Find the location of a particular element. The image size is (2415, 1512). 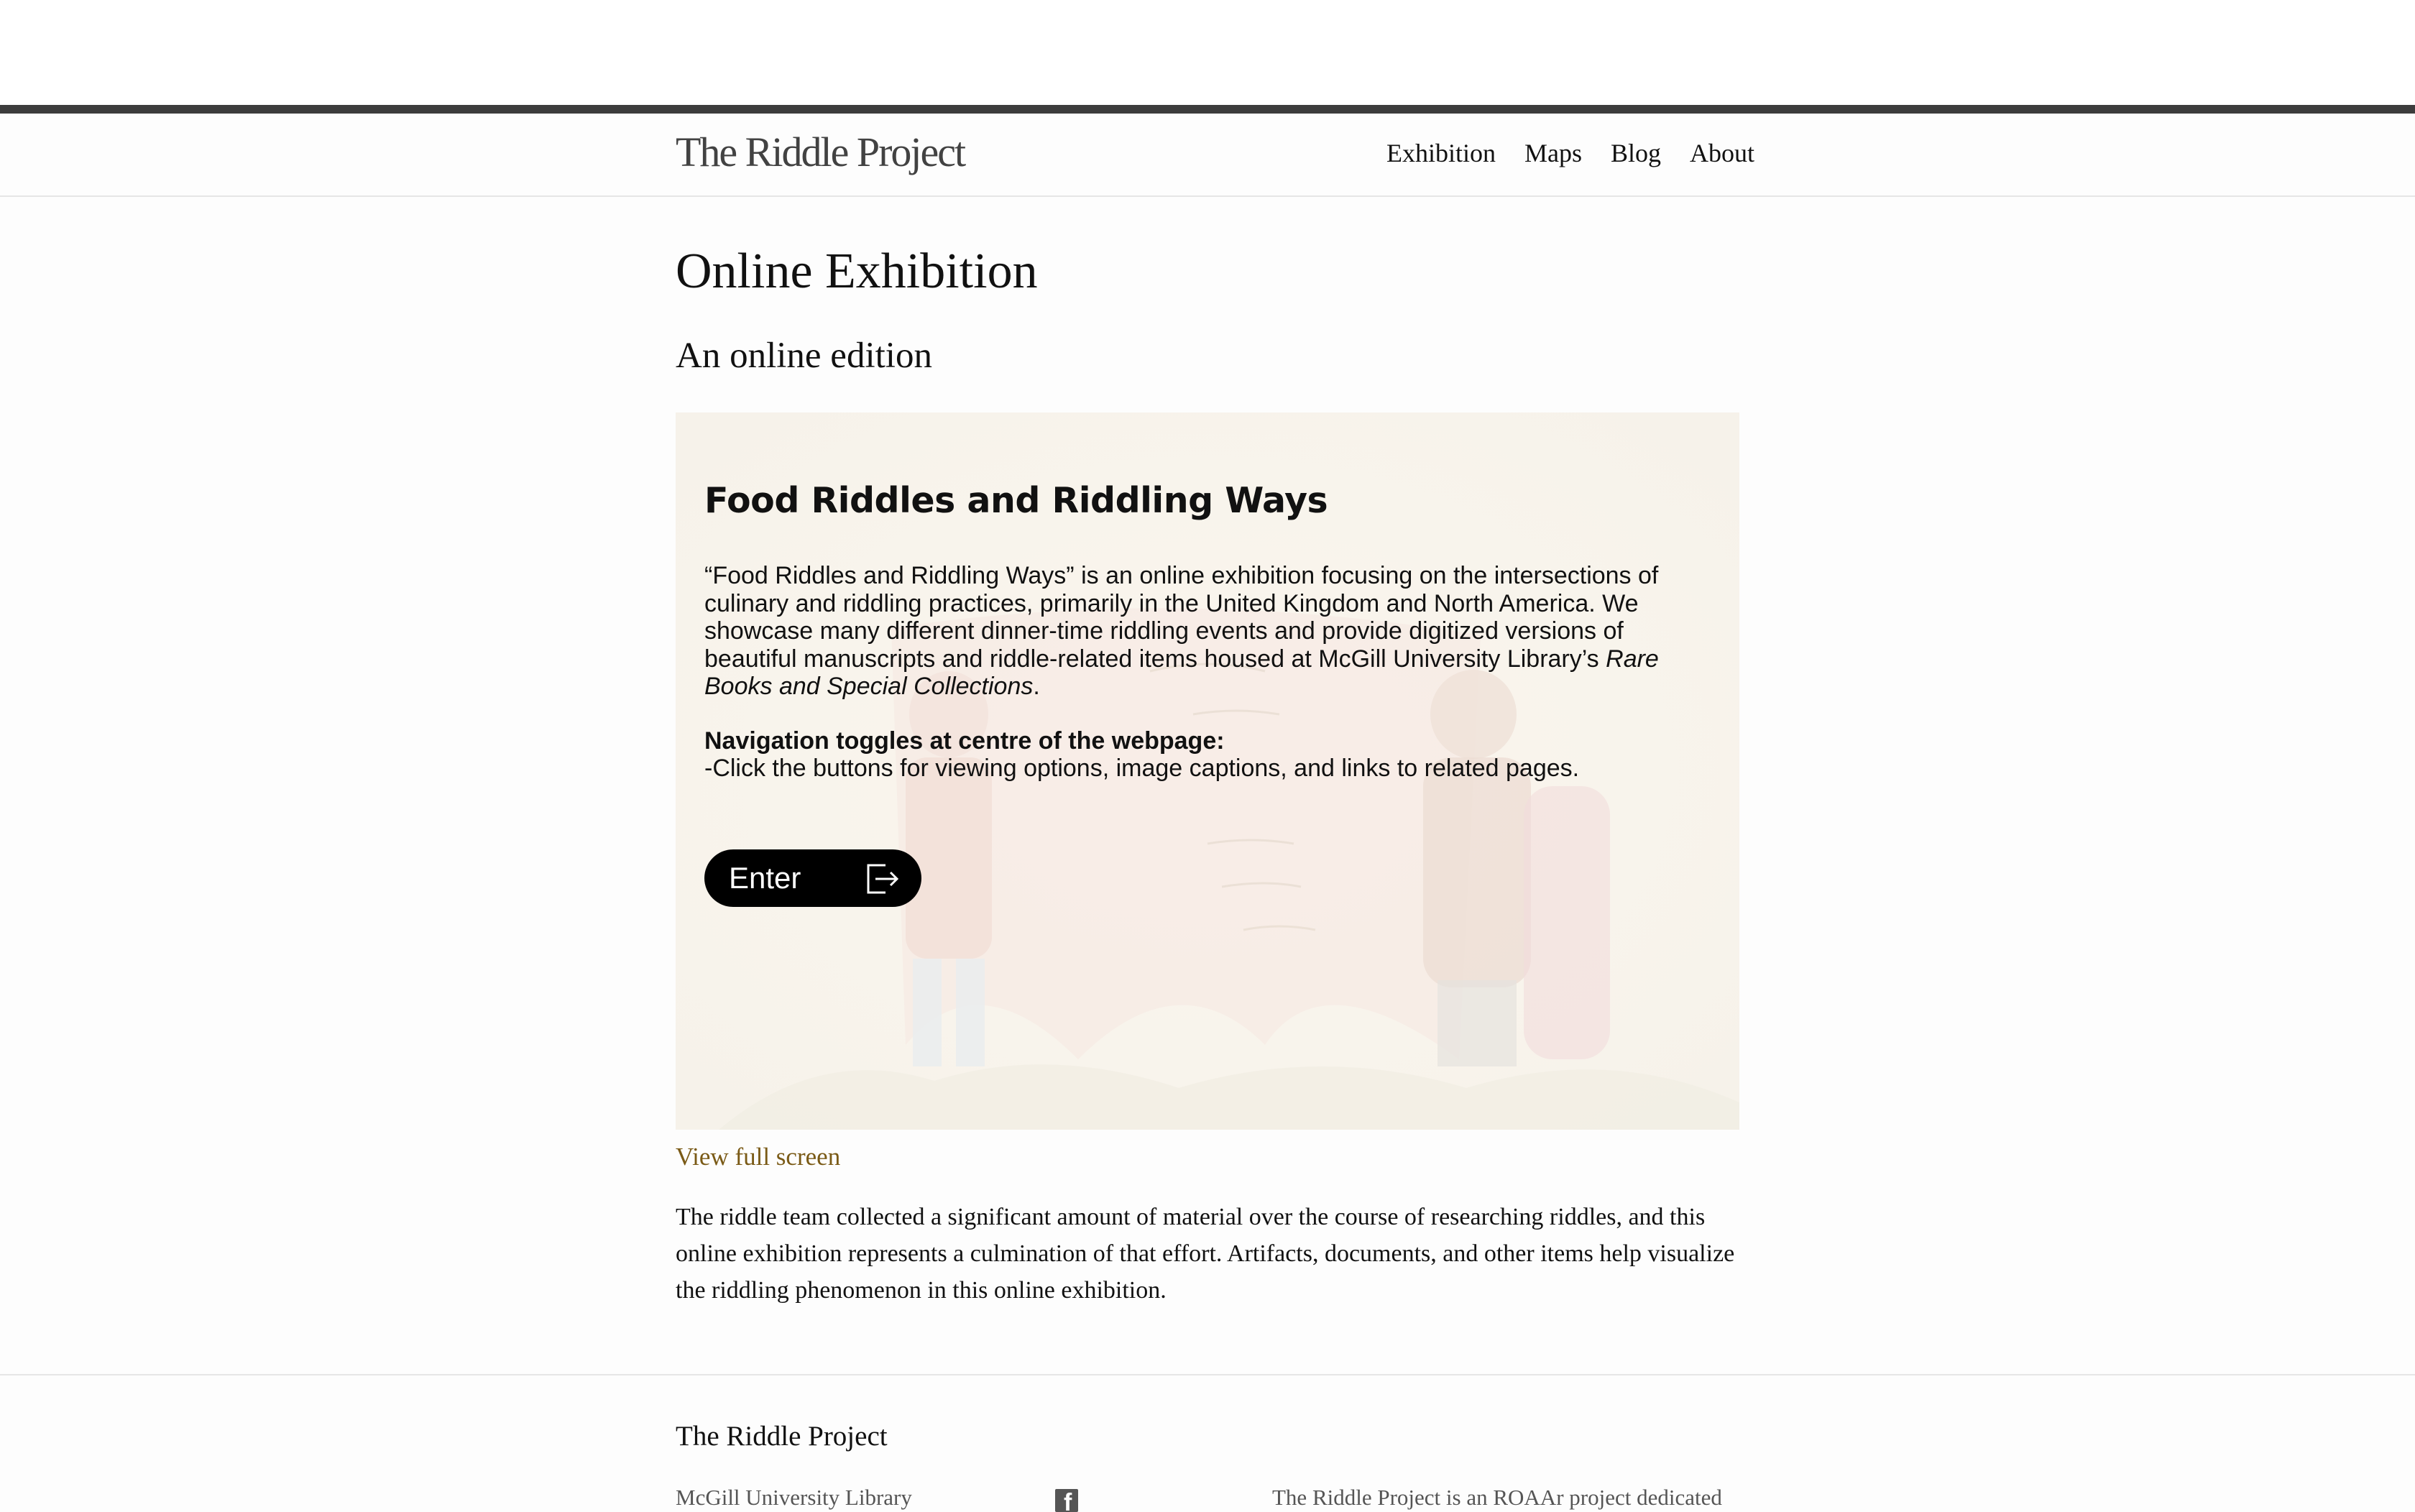

exit-arrow-icon is located at coordinates (883, 879).